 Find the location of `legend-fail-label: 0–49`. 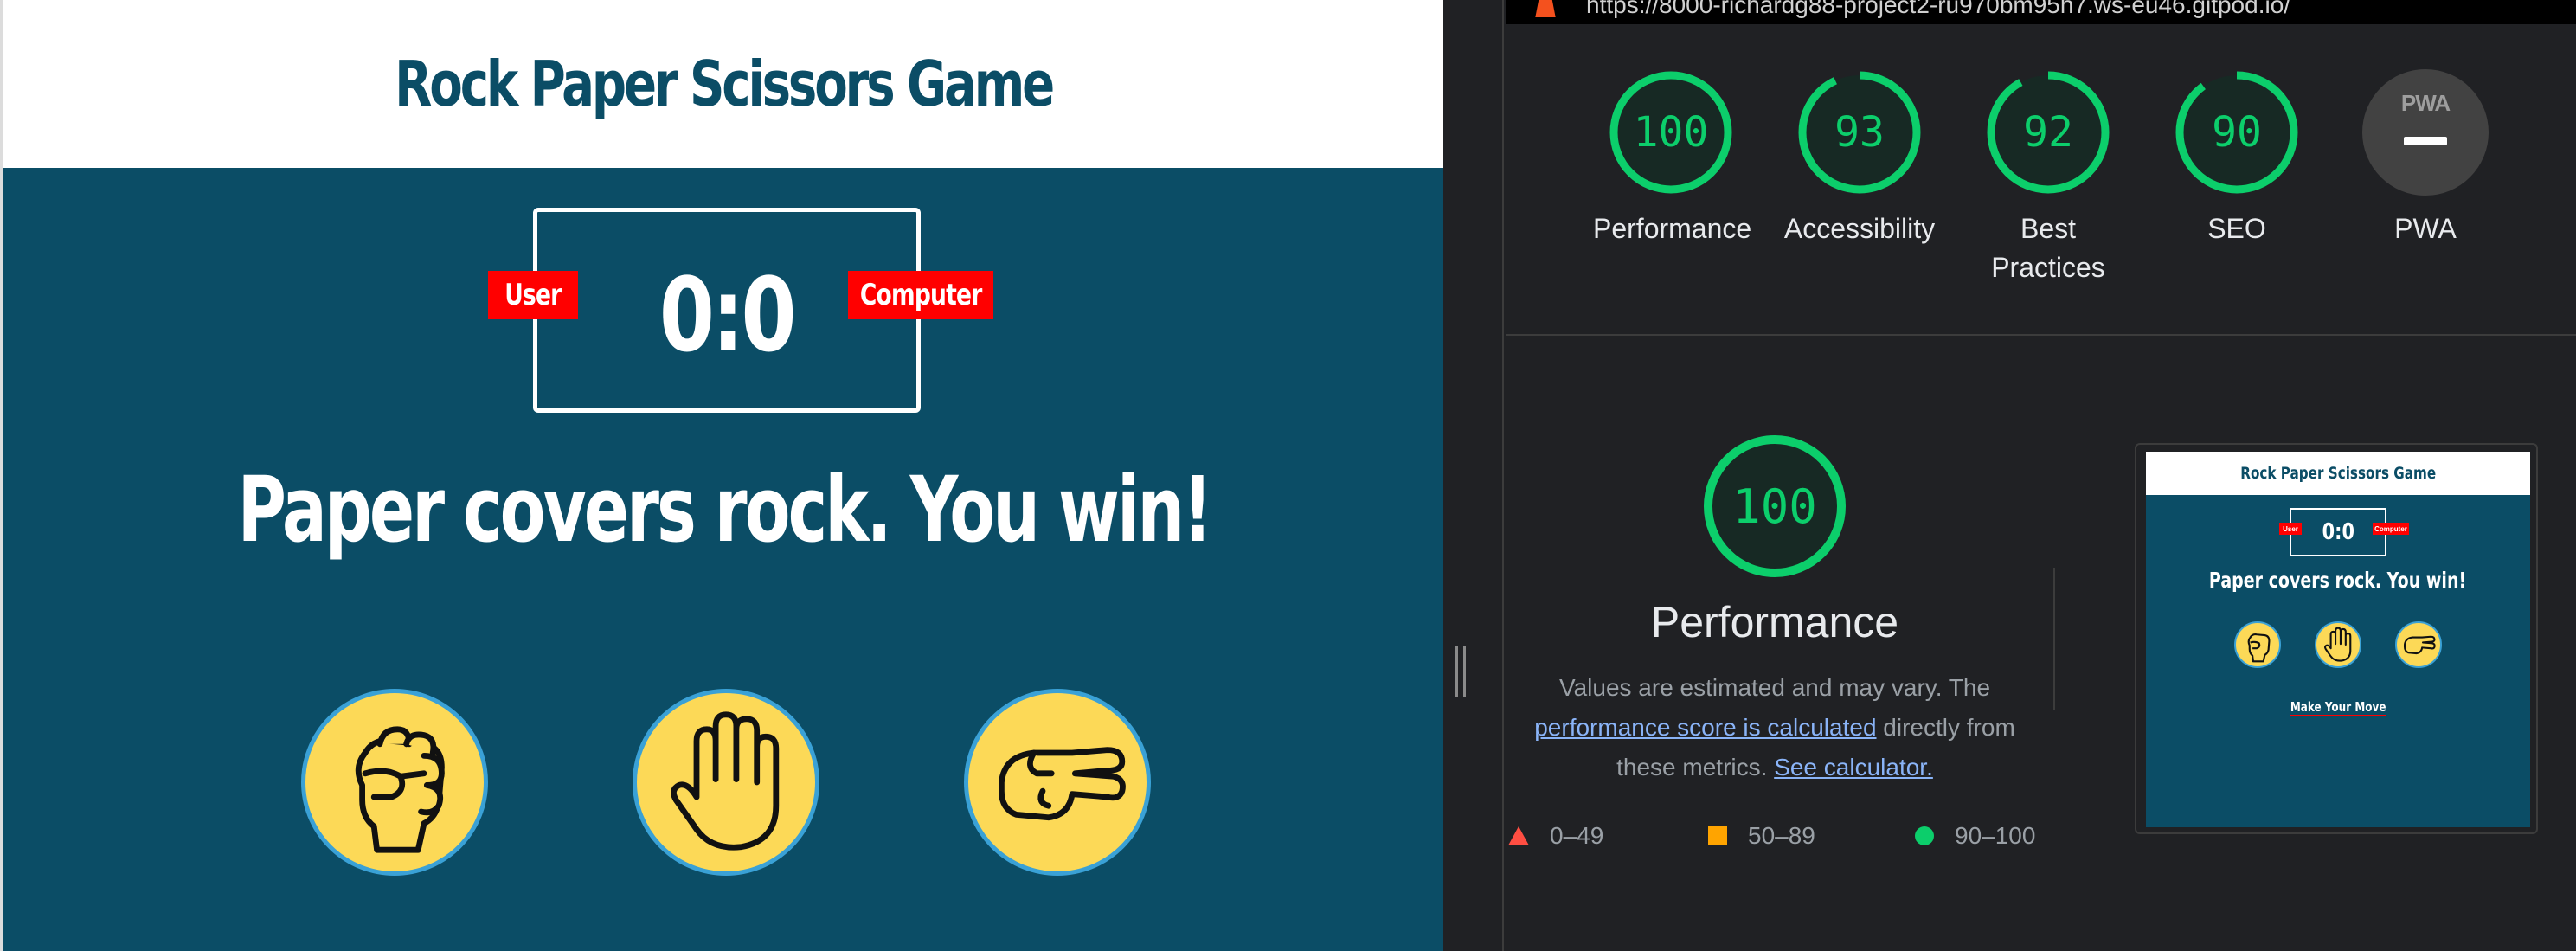

legend-fail-label: 0–49 is located at coordinates (1577, 835).